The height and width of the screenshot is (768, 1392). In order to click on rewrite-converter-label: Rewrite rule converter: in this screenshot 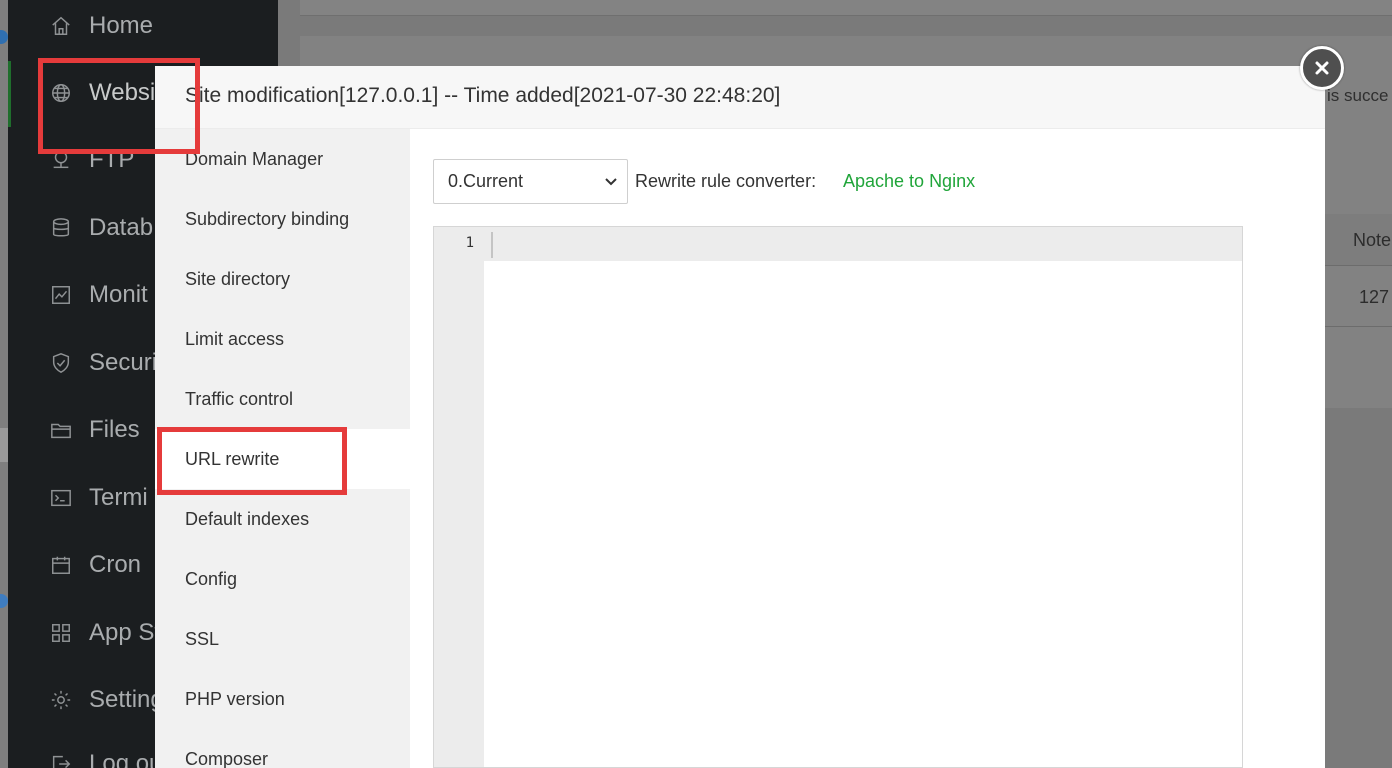, I will do `click(726, 181)`.